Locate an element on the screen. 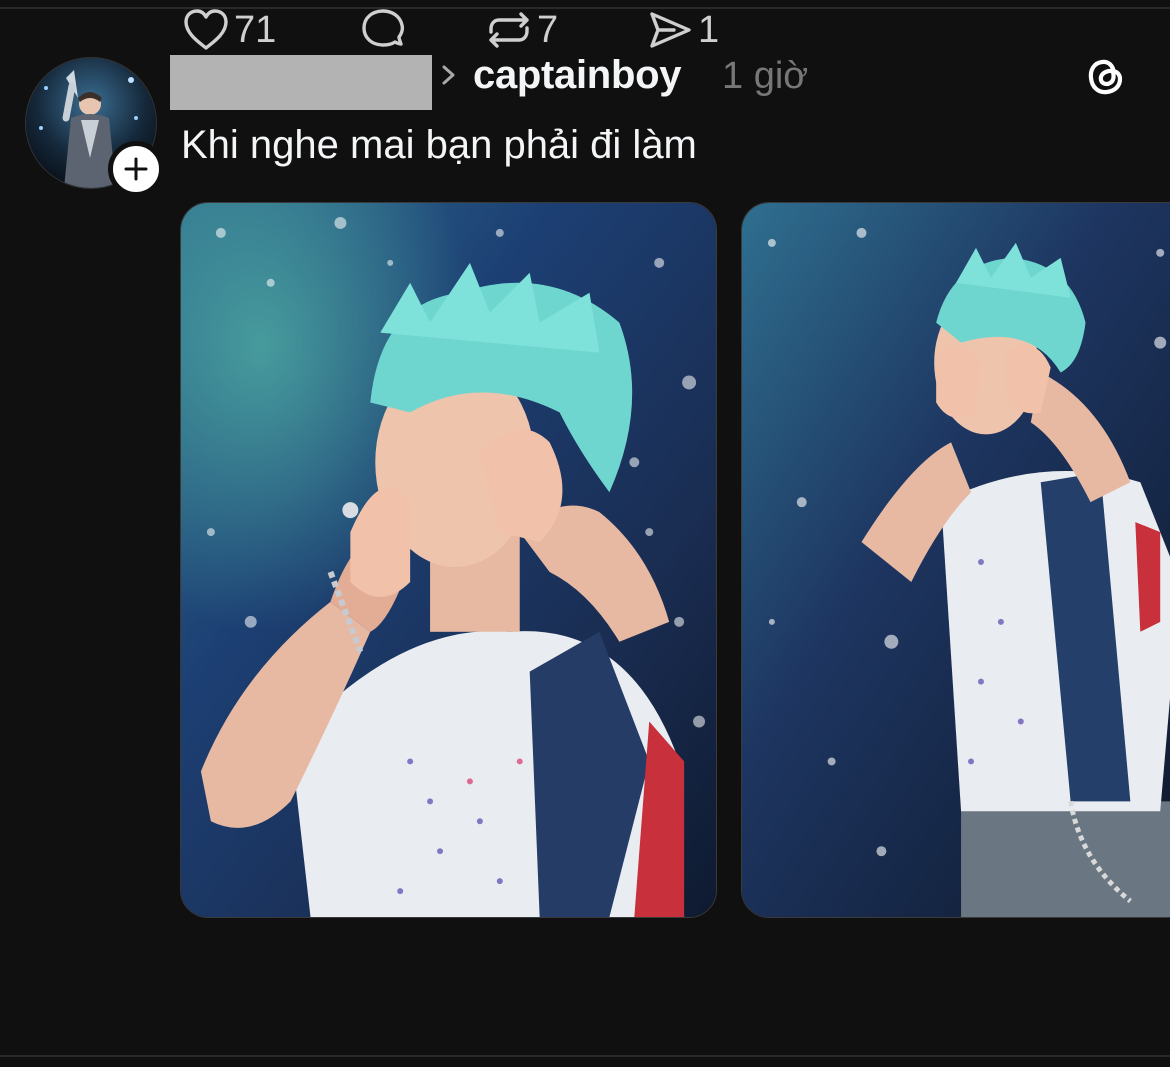 The image size is (1170, 1067). like-button: 71 is located at coordinates (228, 30).